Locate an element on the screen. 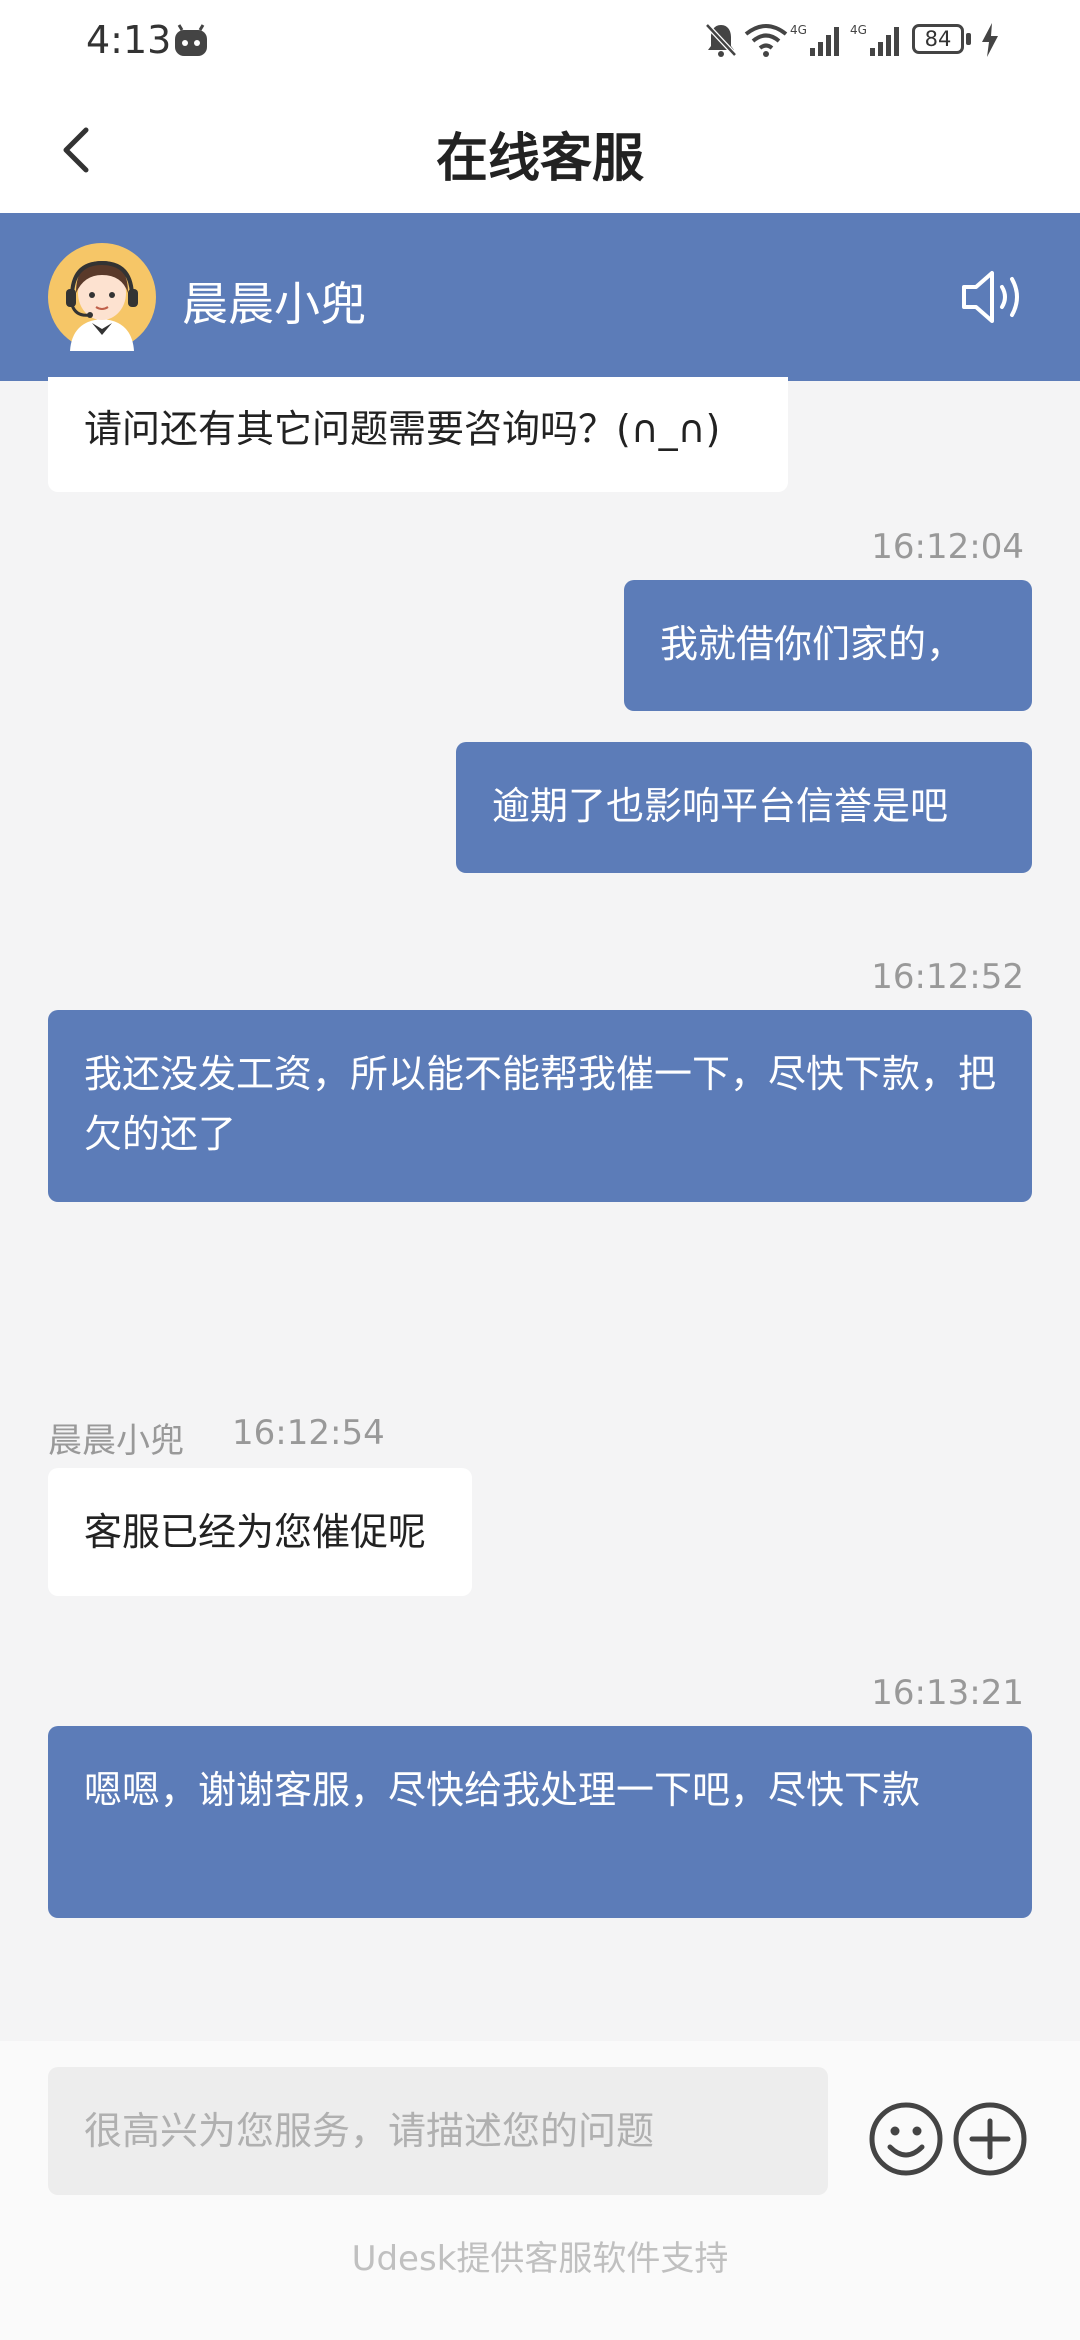  message-text: 我就借你们家的， is located at coordinates (812, 644).